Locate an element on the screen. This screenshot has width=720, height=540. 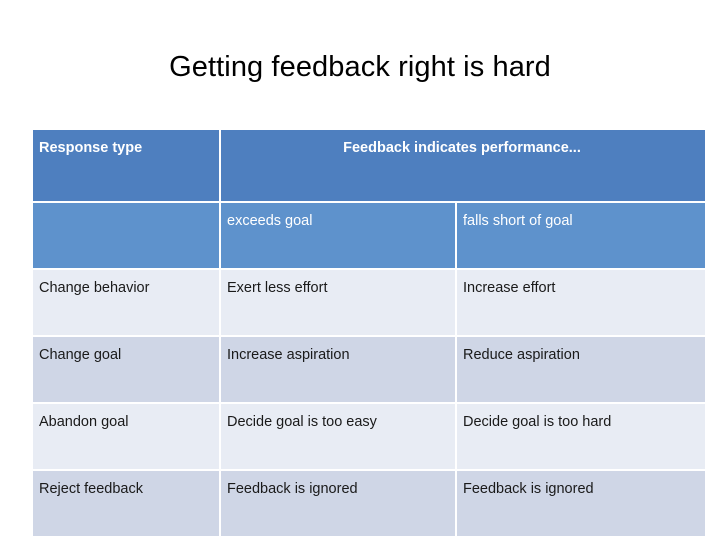
cell-falls-short-of-goal: Feedback is ignored is located at coordinates (581, 503).